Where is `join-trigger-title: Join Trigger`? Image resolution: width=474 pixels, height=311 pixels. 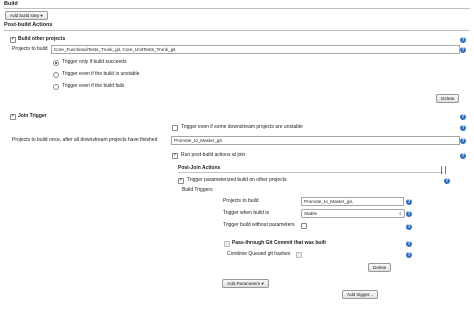 join-trigger-title: Join Trigger is located at coordinates (32, 116).